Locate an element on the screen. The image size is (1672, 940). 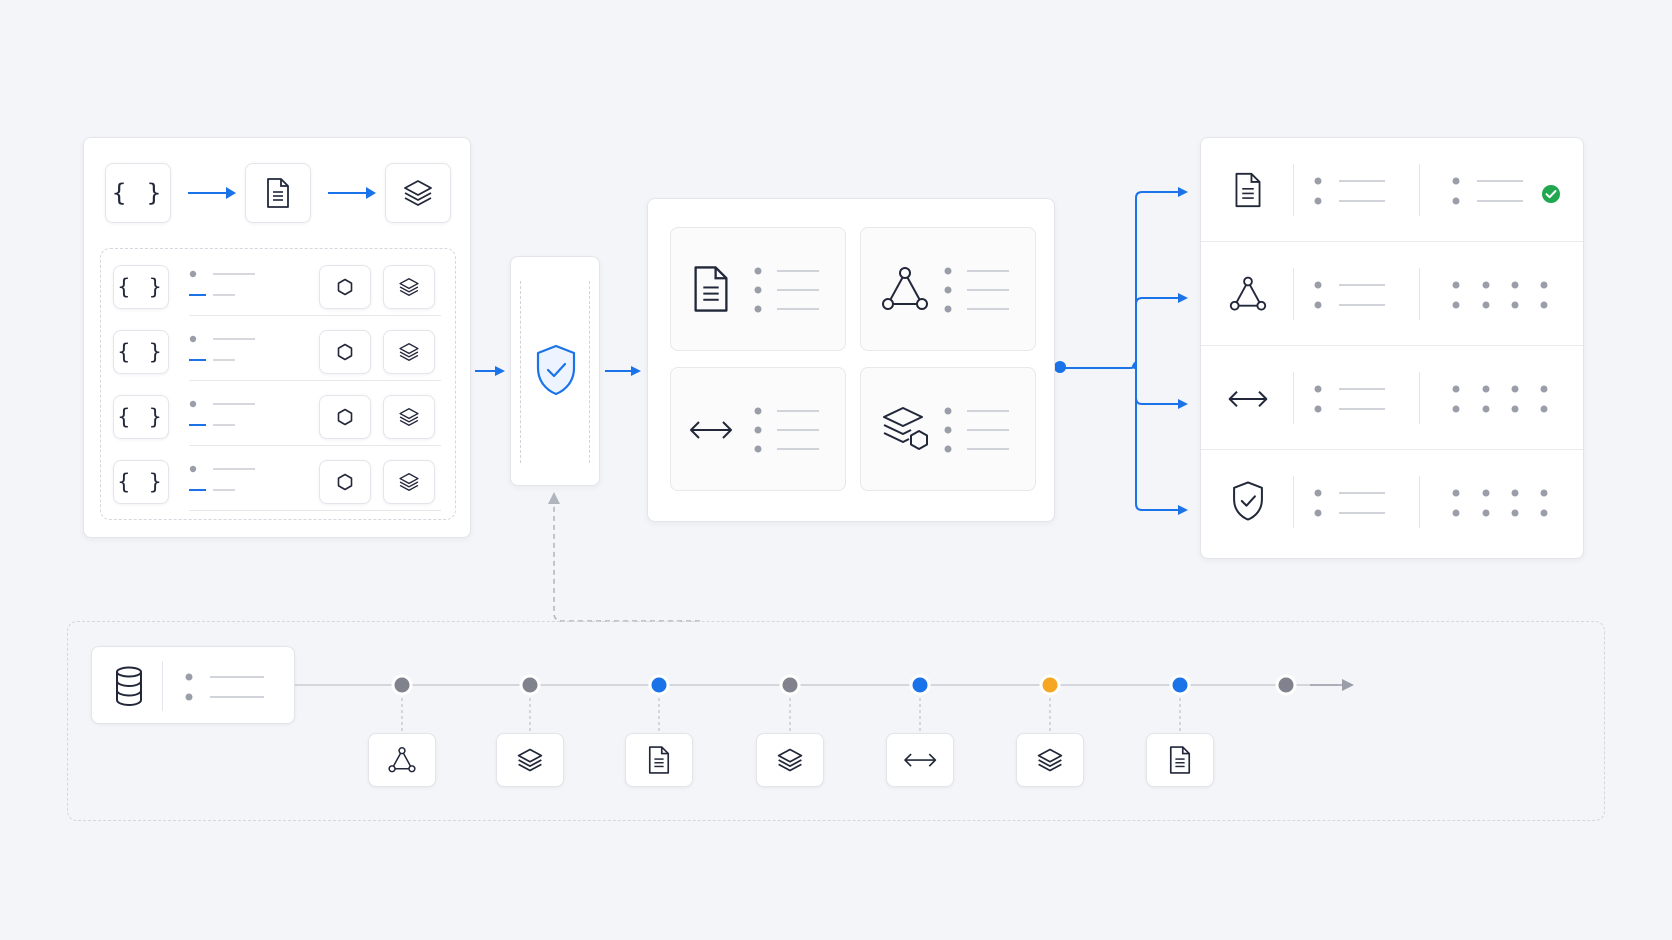
processing-card-graph is located at coordinates (948, 289).